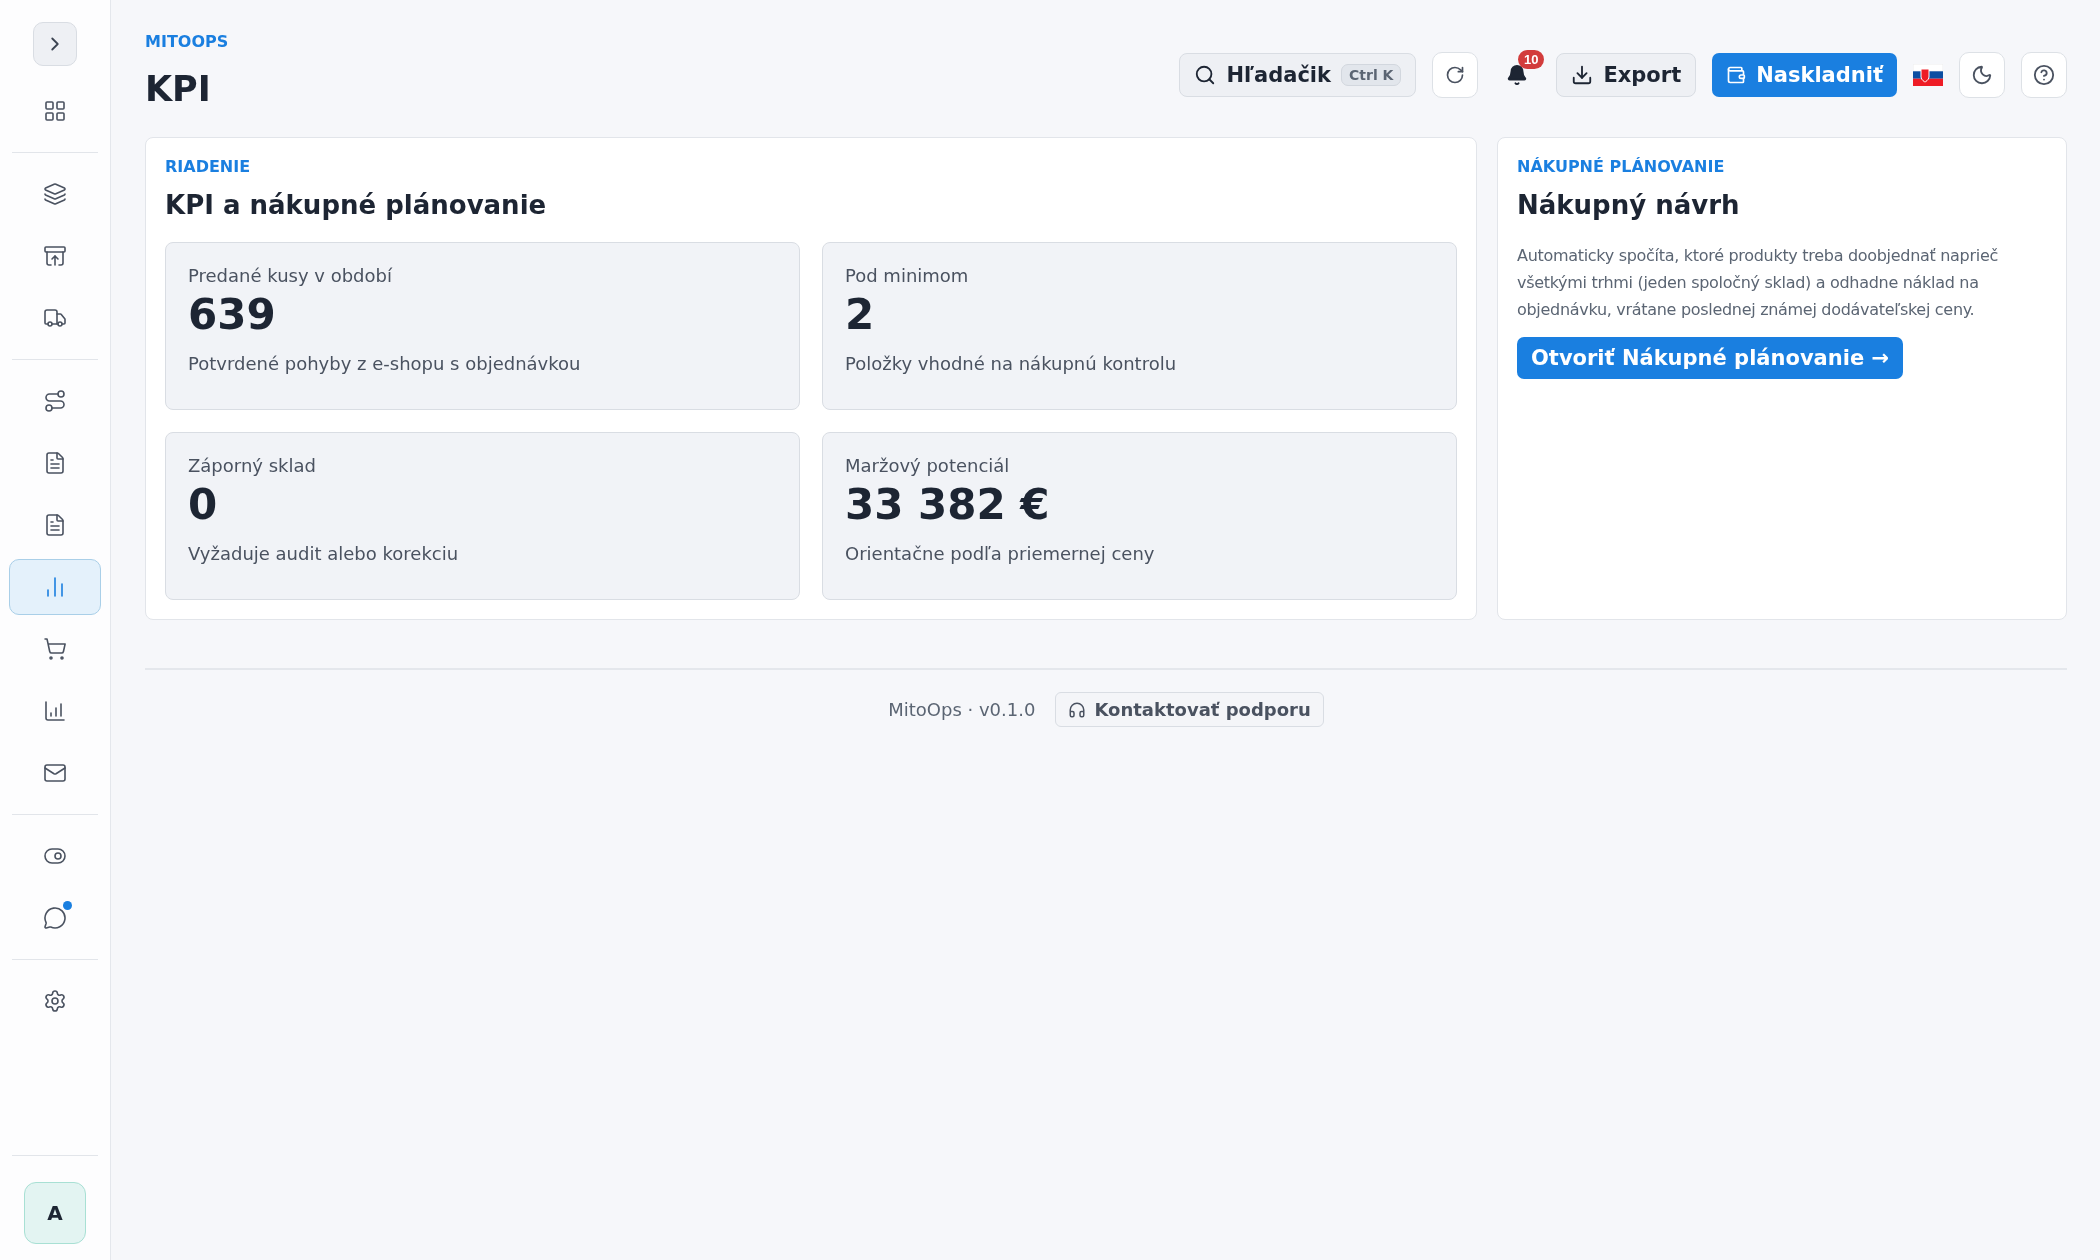 Image resolution: width=2100 pixels, height=1260 pixels. What do you see at coordinates (55, 649) in the screenshot?
I see `cart-icon` at bounding box center [55, 649].